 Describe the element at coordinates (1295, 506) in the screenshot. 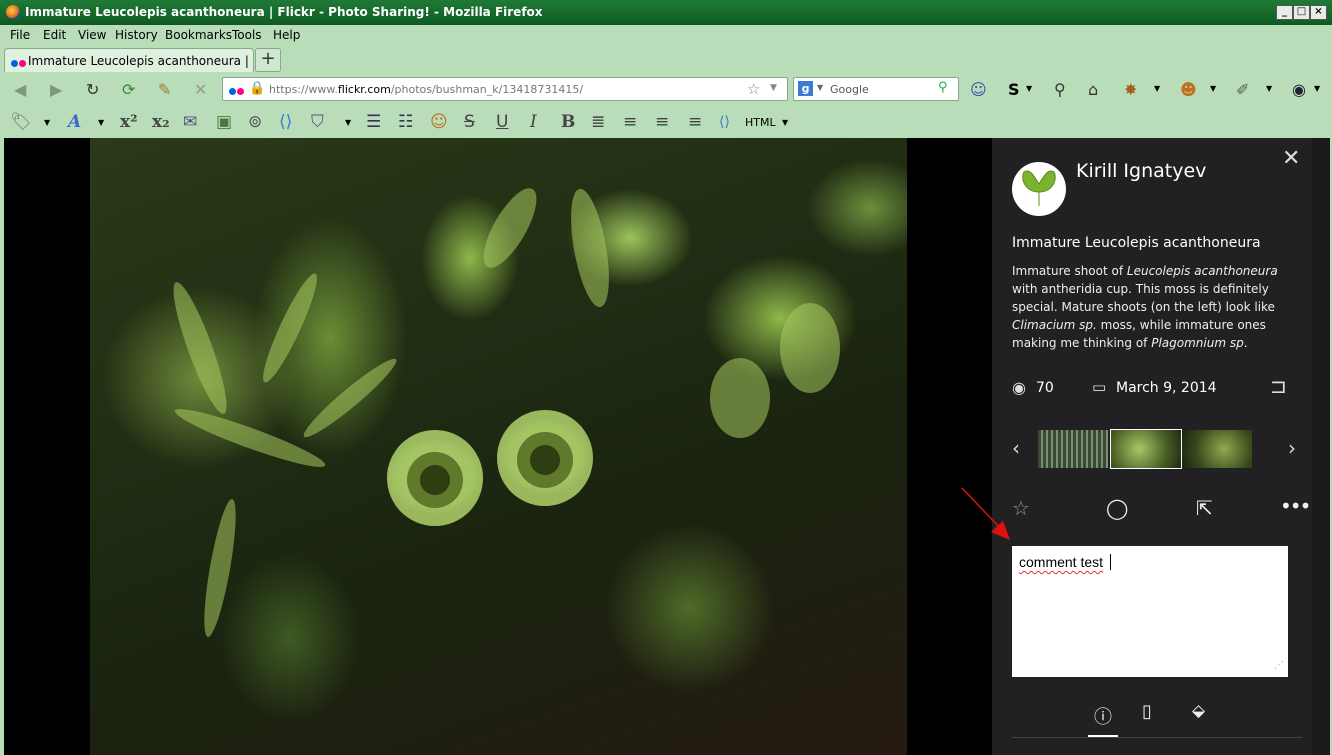

I see `more-options-icon: •••` at that location.